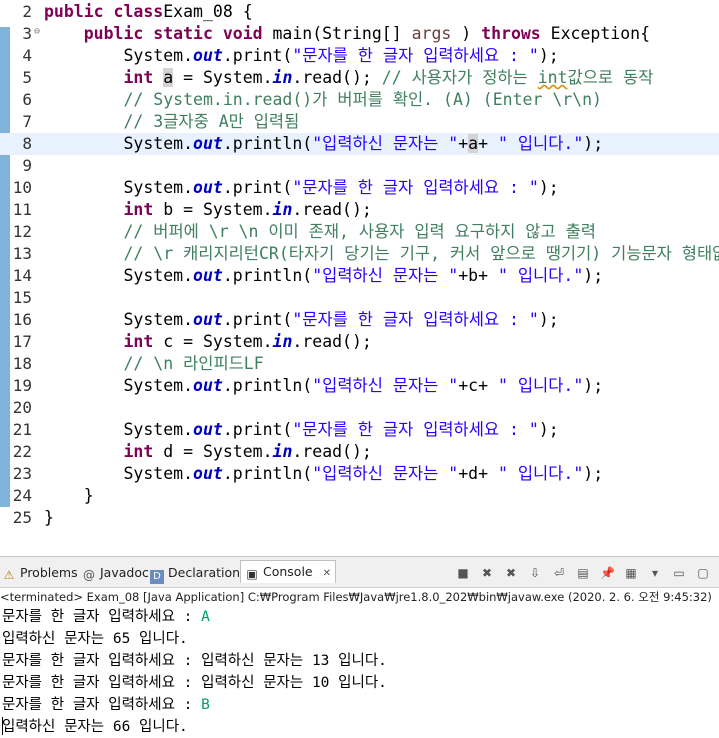 The width and height of the screenshot is (719, 738). What do you see at coordinates (115, 573) in the screenshot?
I see `tab-javadoc: @ Javadoc` at bounding box center [115, 573].